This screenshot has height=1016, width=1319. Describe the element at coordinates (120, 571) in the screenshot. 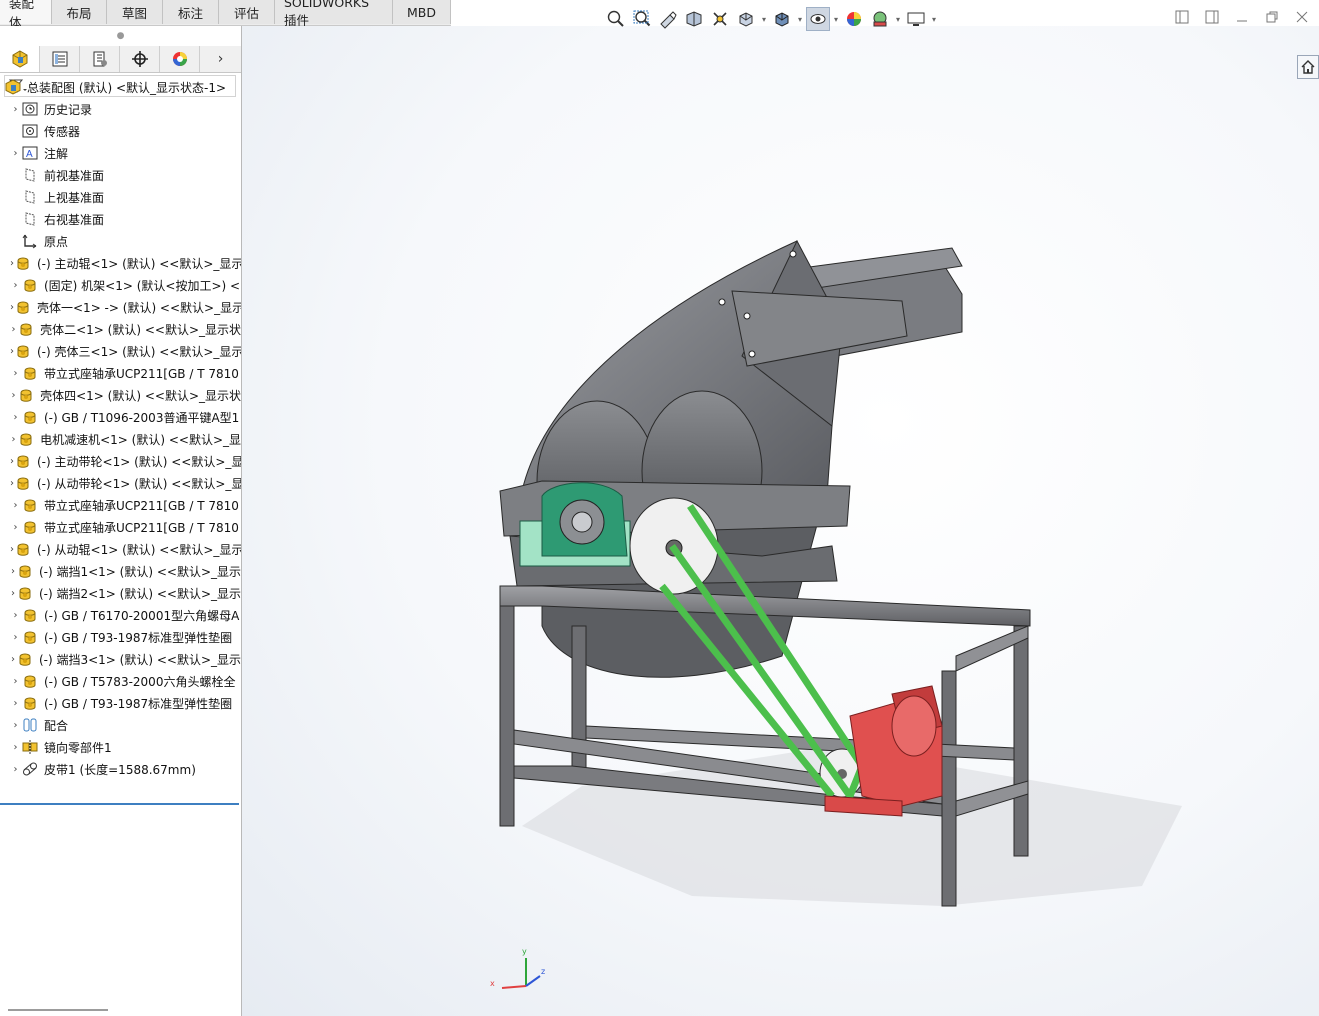

I see `tree-item: › (-) 端挡1<1> (默认) <<默认>_显示` at that location.